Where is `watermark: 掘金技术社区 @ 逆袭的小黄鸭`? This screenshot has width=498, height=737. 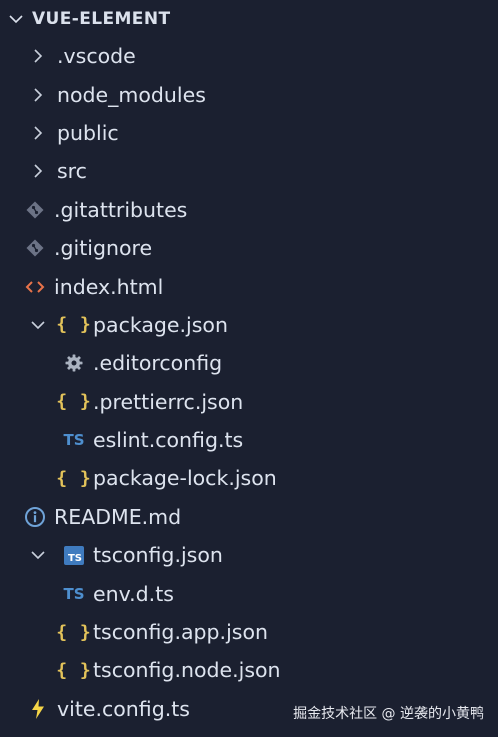 watermark: 掘金技术社区 @ 逆袭的小黄鸭 is located at coordinates (388, 714).